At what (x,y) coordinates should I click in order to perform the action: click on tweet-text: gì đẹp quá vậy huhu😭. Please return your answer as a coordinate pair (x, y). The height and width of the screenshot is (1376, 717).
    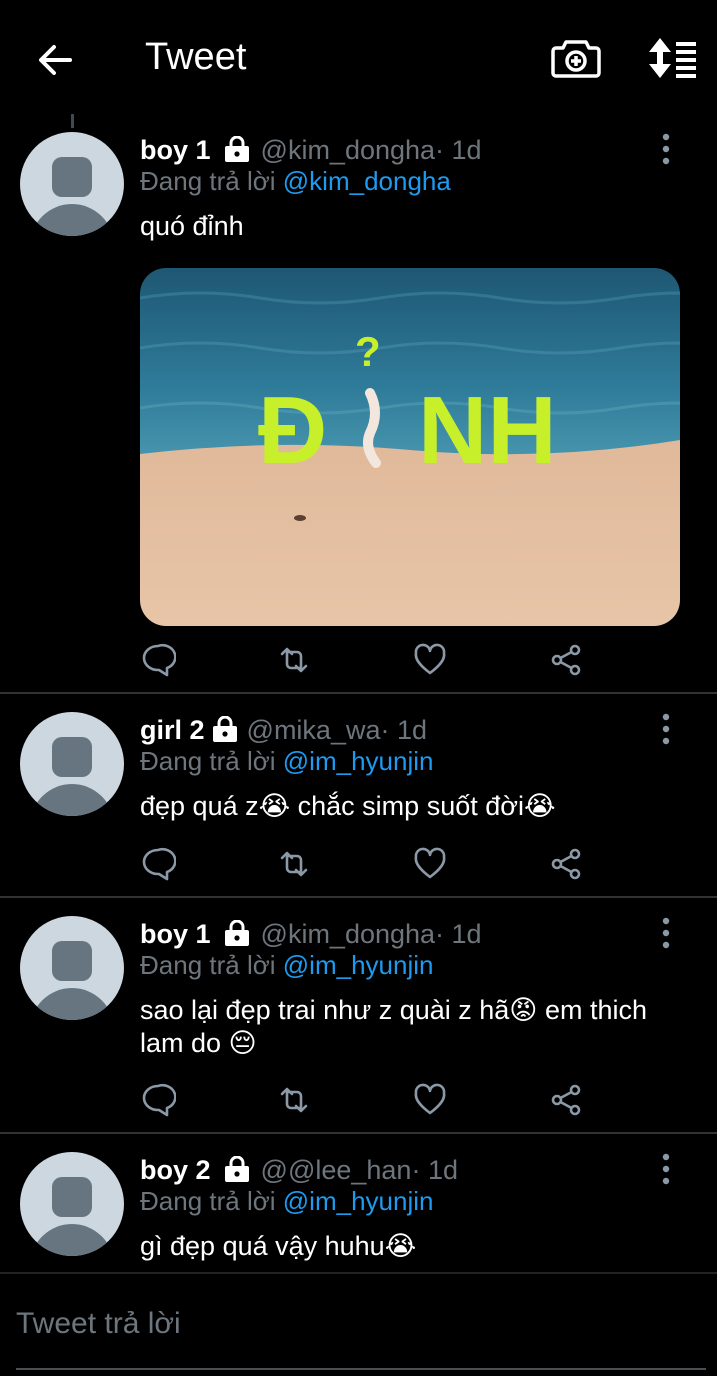
    Looking at the image, I should click on (278, 1246).